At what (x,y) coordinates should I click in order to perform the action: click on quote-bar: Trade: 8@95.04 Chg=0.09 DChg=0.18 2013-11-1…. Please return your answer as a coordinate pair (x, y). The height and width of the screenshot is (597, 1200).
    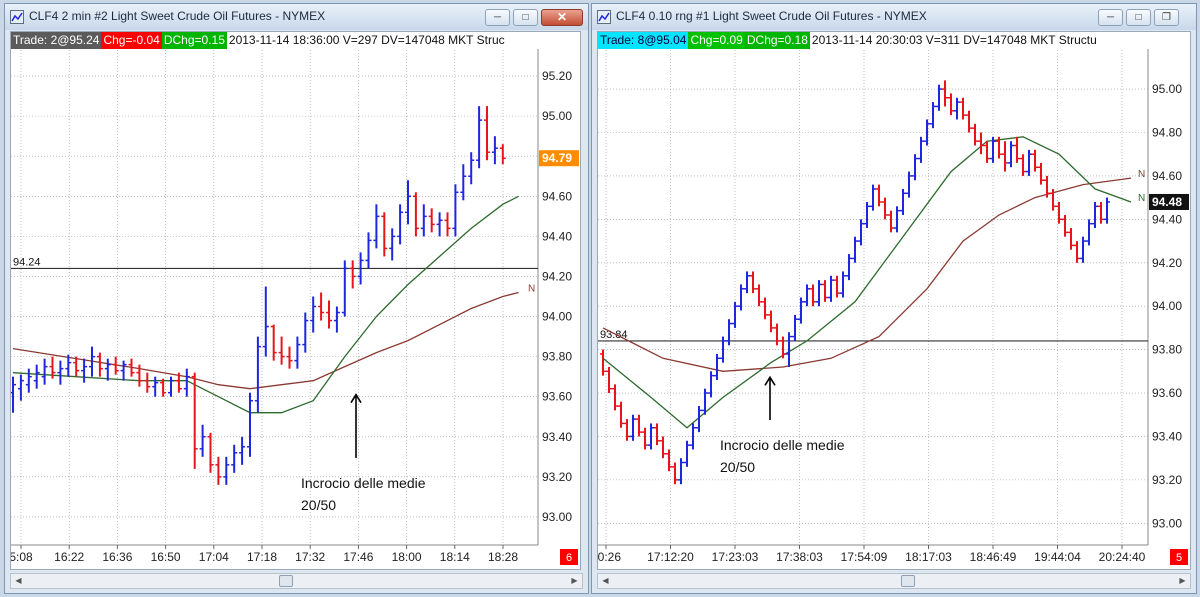
    Looking at the image, I should click on (894, 40).